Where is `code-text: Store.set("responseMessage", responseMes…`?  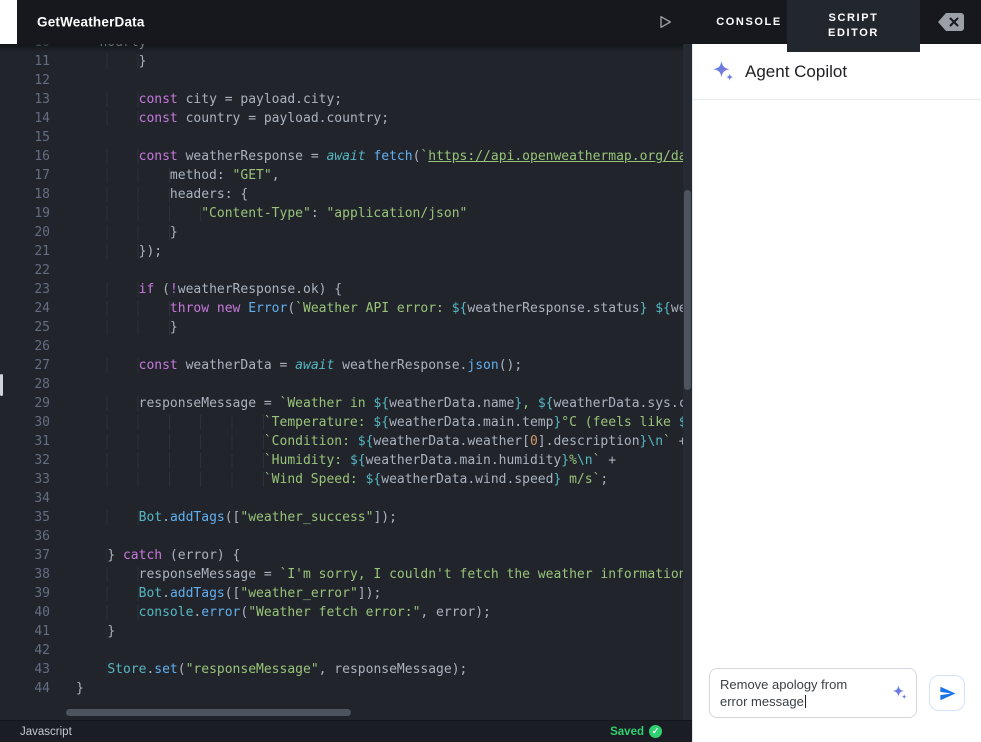
code-text: Store.set("responseMessage", responseMes… is located at coordinates (258, 669).